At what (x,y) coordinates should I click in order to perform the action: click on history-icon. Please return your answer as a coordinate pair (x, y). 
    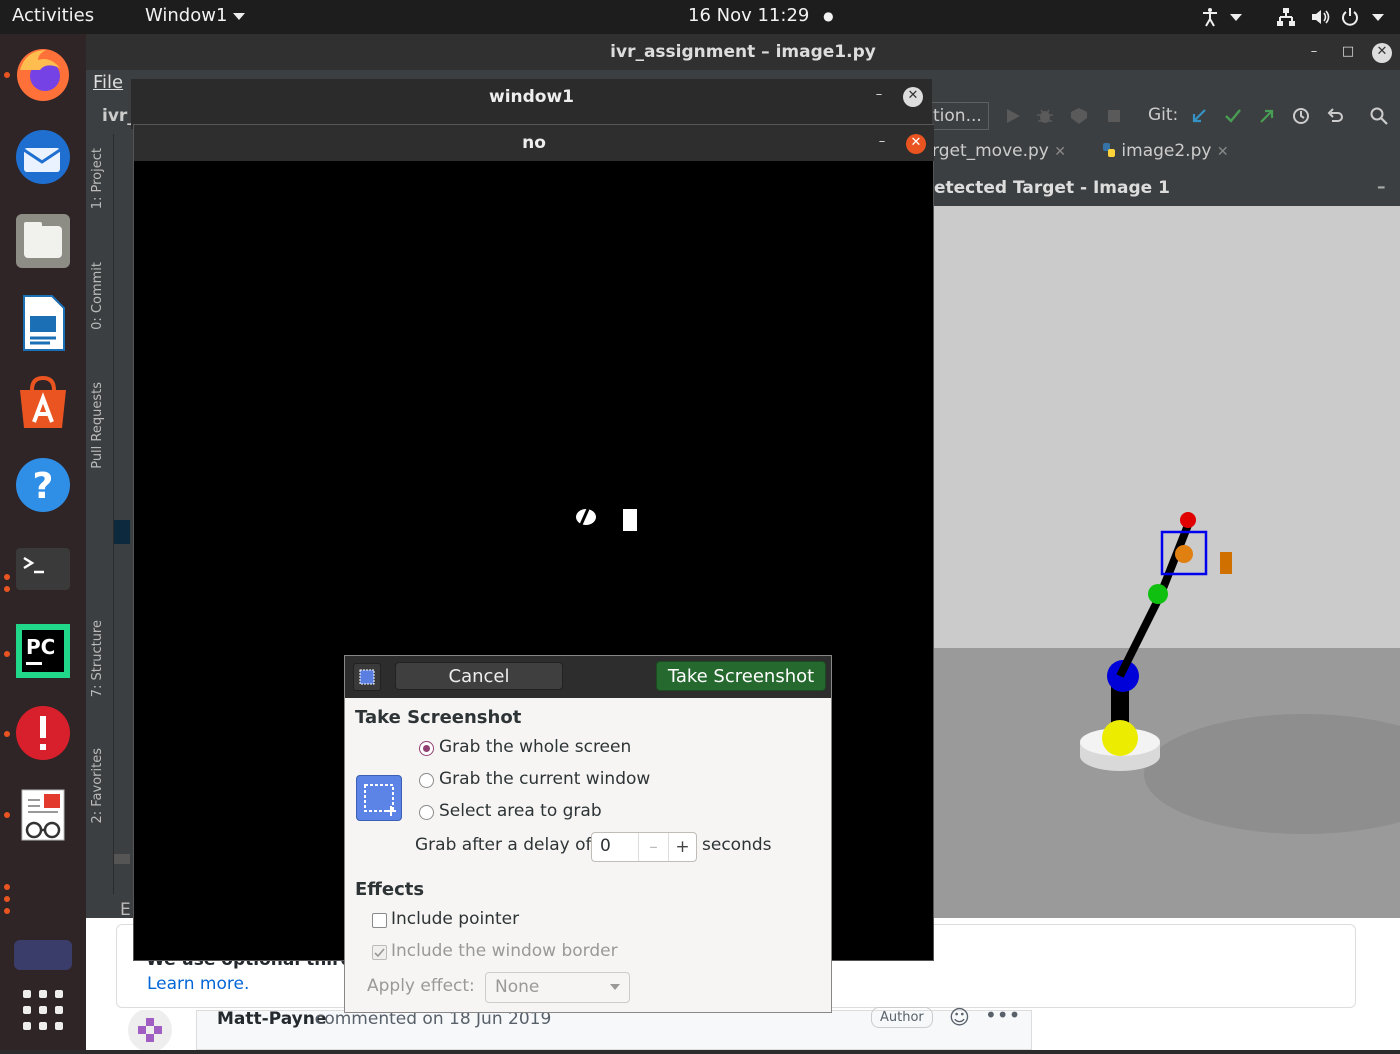
    Looking at the image, I should click on (1301, 116).